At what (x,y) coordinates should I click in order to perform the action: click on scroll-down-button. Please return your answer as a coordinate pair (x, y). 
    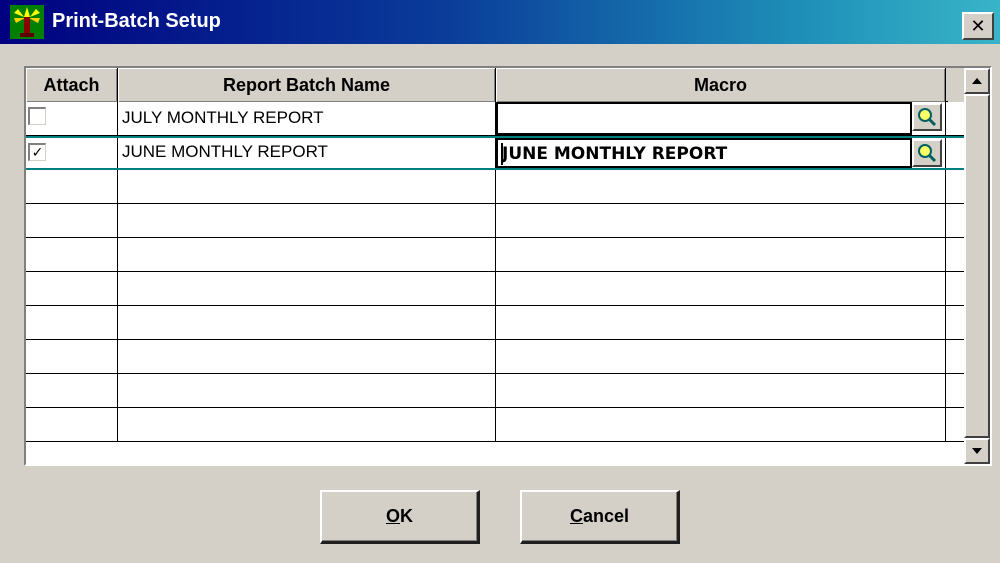
    Looking at the image, I should click on (977, 451).